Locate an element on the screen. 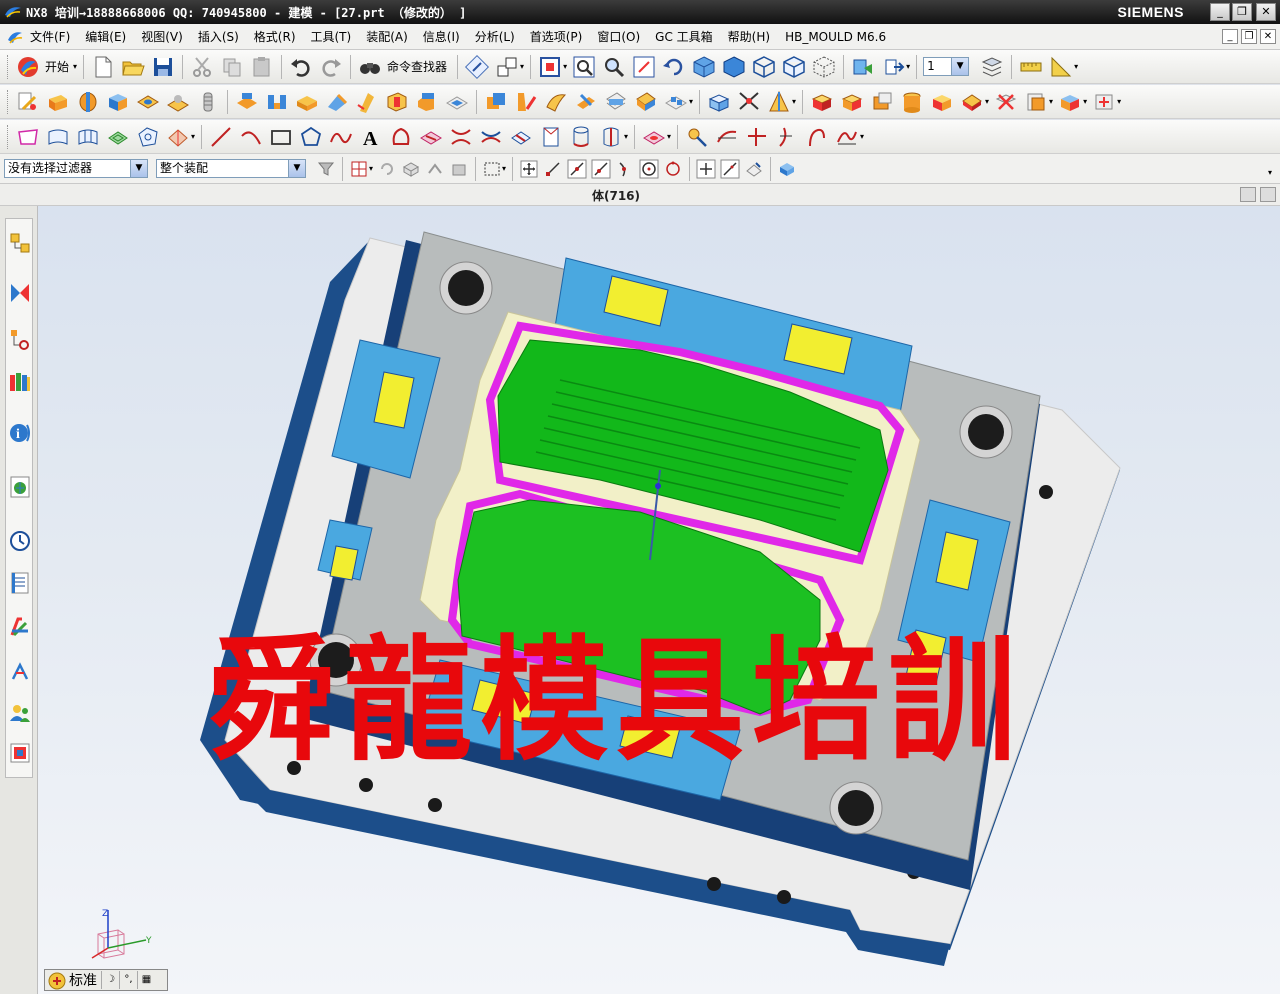 The width and height of the screenshot is (1280, 994). block-icon is located at coordinates (118, 102).